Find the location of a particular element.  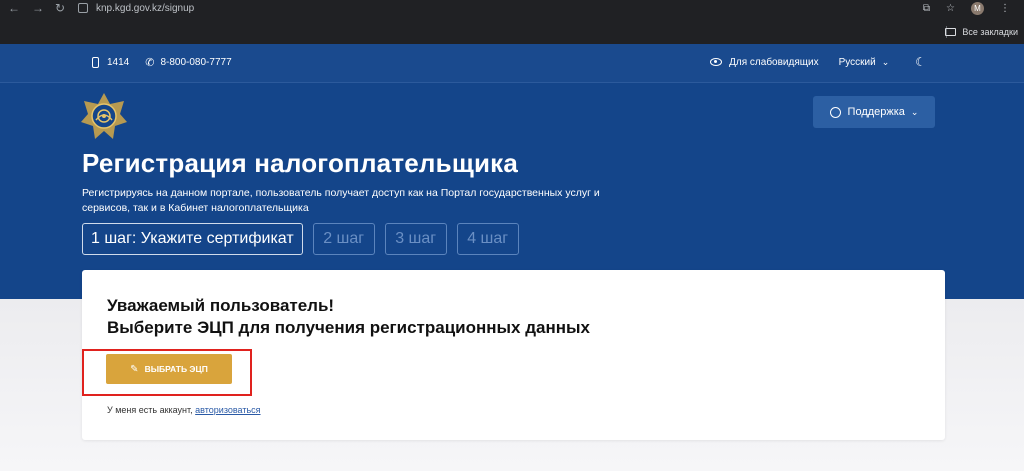

url-text: knp.kgd.gov.kz/signup is located at coordinates (145, 8).